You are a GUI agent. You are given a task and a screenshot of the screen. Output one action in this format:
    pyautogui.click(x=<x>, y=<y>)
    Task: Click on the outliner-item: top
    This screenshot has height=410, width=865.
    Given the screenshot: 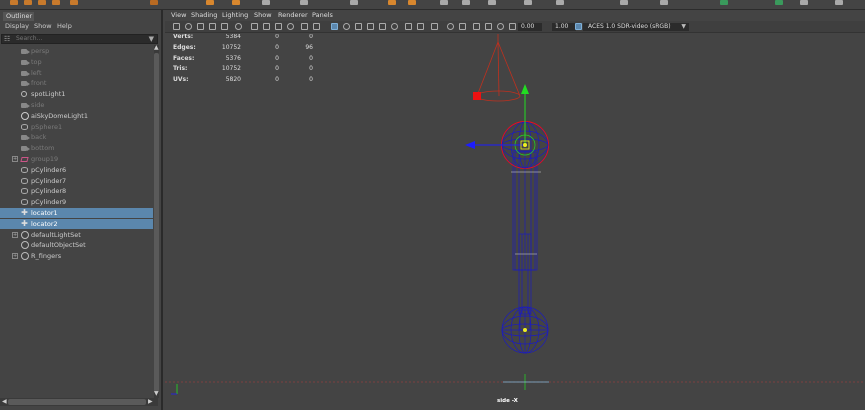 What is the action you would take?
    pyautogui.click(x=76, y=62)
    